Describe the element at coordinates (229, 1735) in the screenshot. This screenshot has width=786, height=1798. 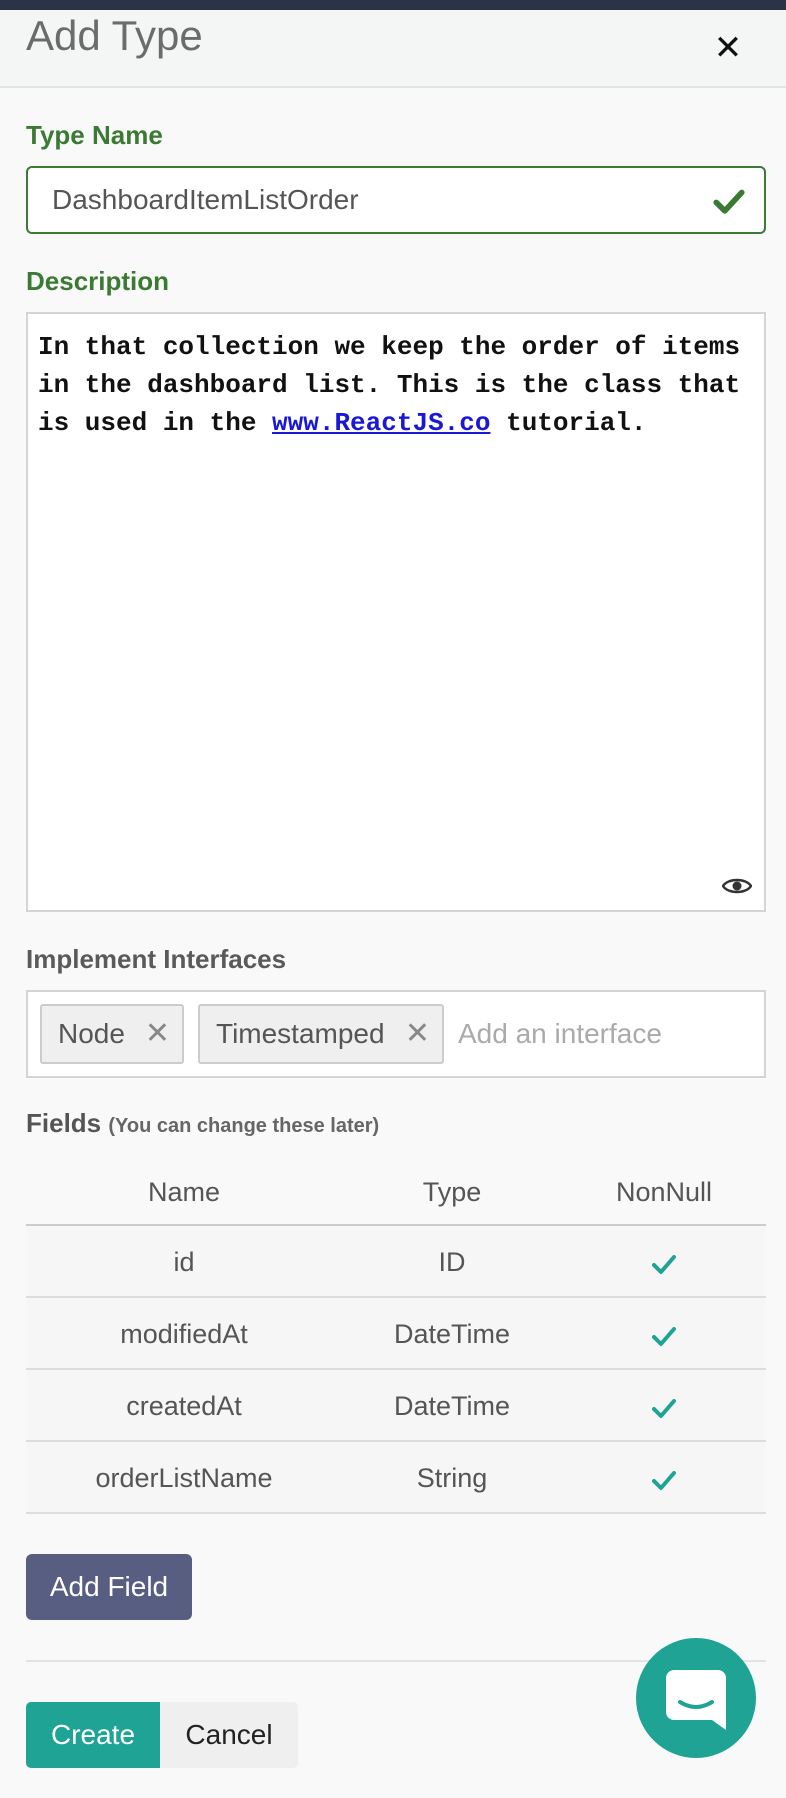
I see `cancel-button: Cancel` at that location.